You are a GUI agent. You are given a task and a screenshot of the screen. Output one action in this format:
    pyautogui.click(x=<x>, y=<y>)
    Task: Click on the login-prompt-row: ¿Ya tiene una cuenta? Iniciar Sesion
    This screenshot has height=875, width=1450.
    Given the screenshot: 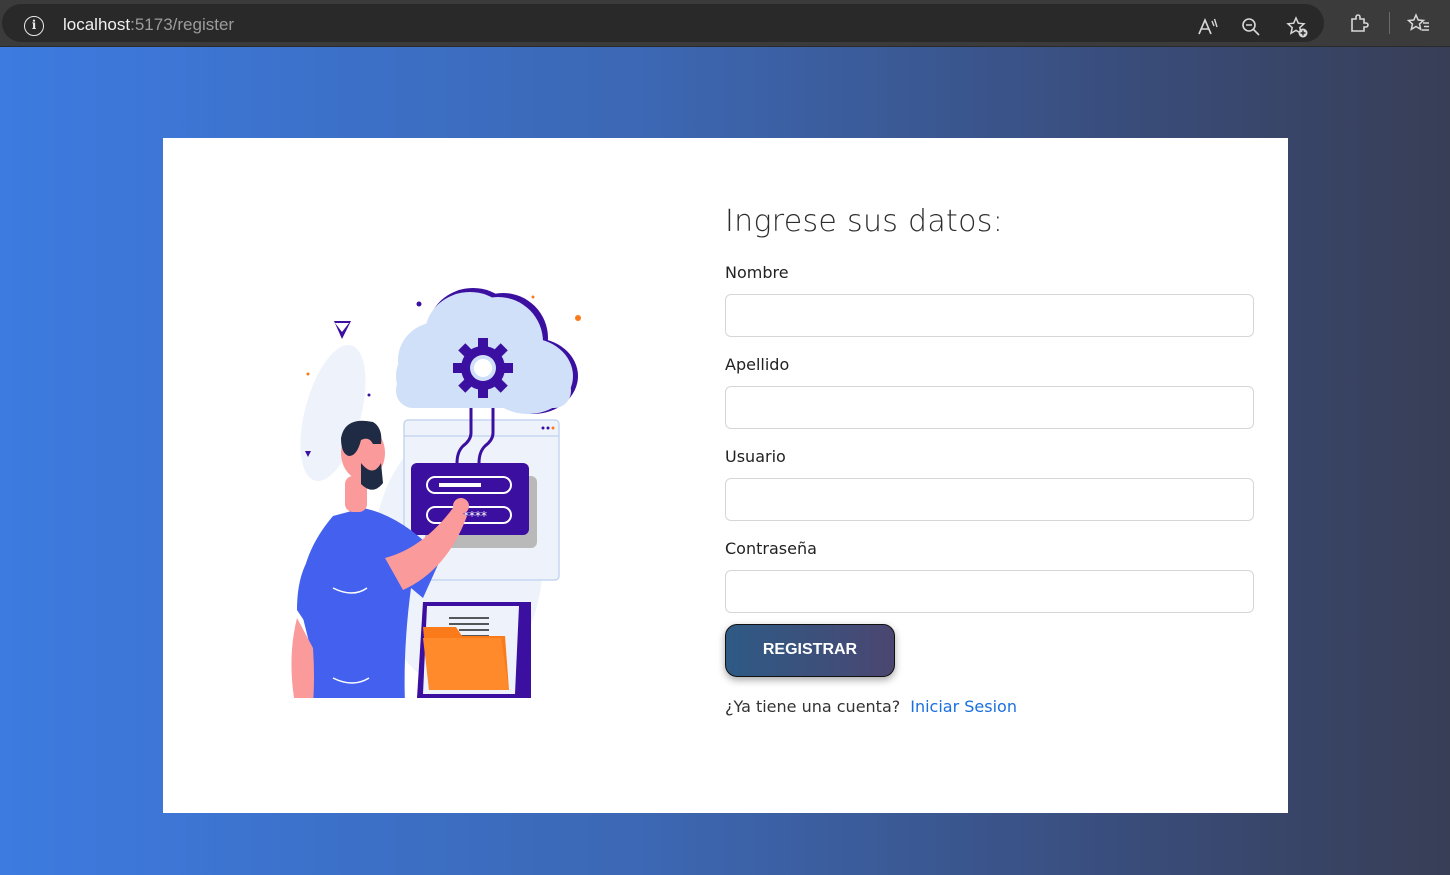 What is the action you would take?
    pyautogui.click(x=990, y=706)
    